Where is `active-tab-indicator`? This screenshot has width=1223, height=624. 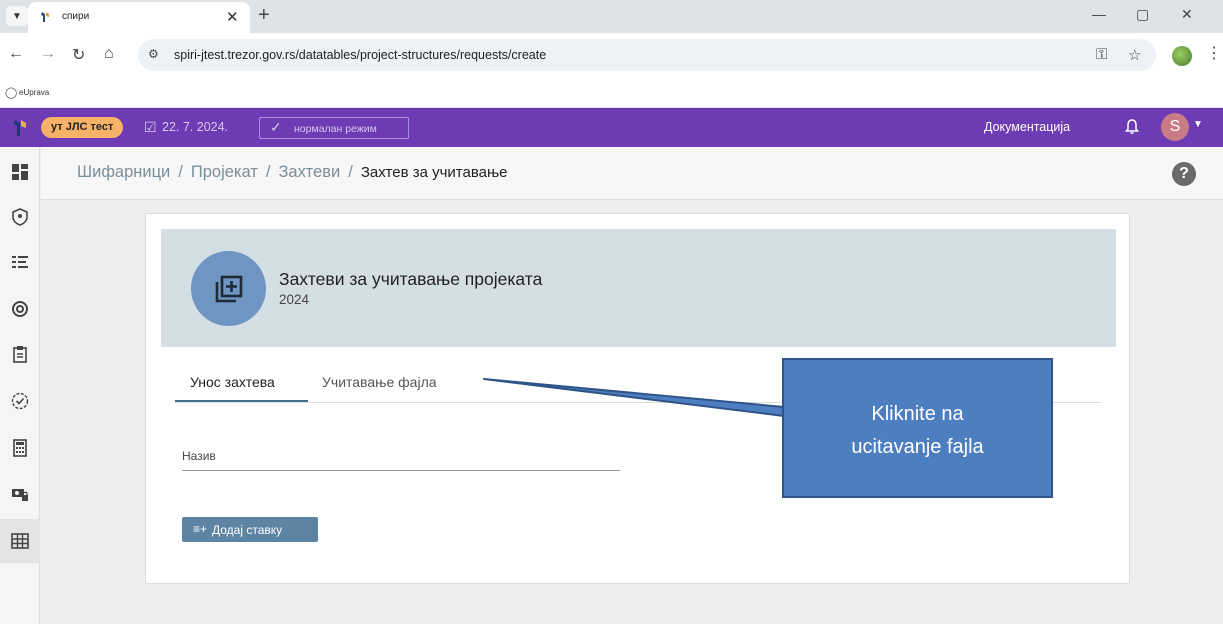 active-tab-indicator is located at coordinates (241, 401).